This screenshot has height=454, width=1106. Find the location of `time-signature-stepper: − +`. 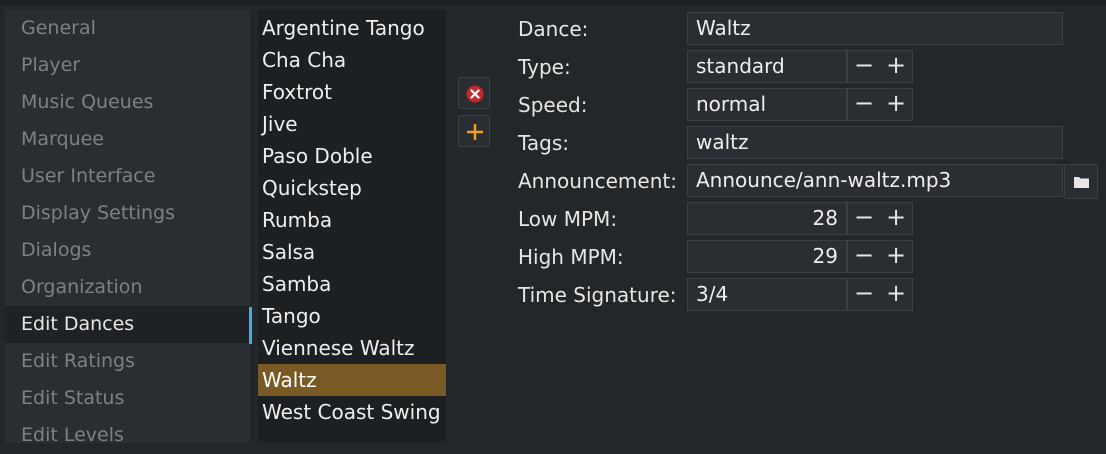

time-signature-stepper: − + is located at coordinates (880, 294).